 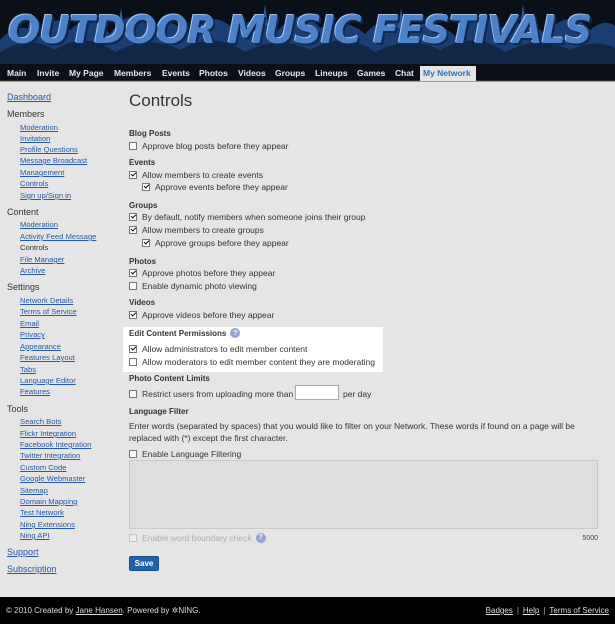 I want to click on copyright-text: © 2010 Created by, so click(x=40, y=610).